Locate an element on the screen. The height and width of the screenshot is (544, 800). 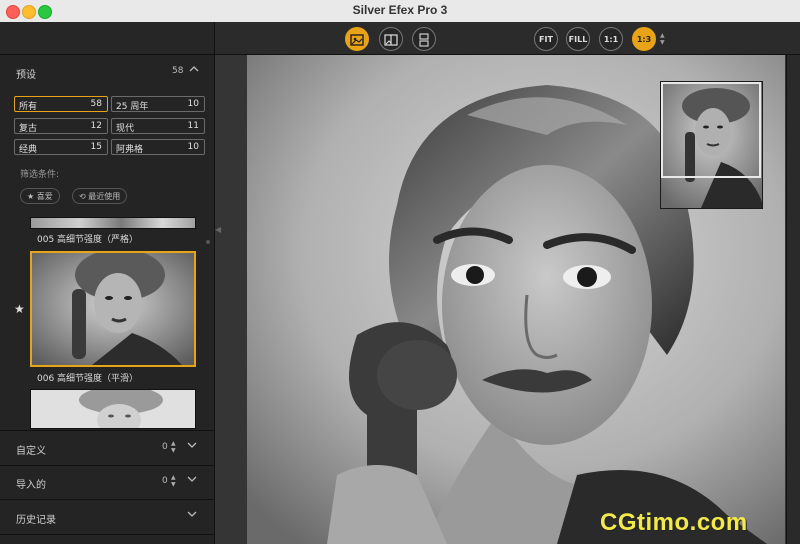
presets-label: 预设 is located at coordinates (26, 75).